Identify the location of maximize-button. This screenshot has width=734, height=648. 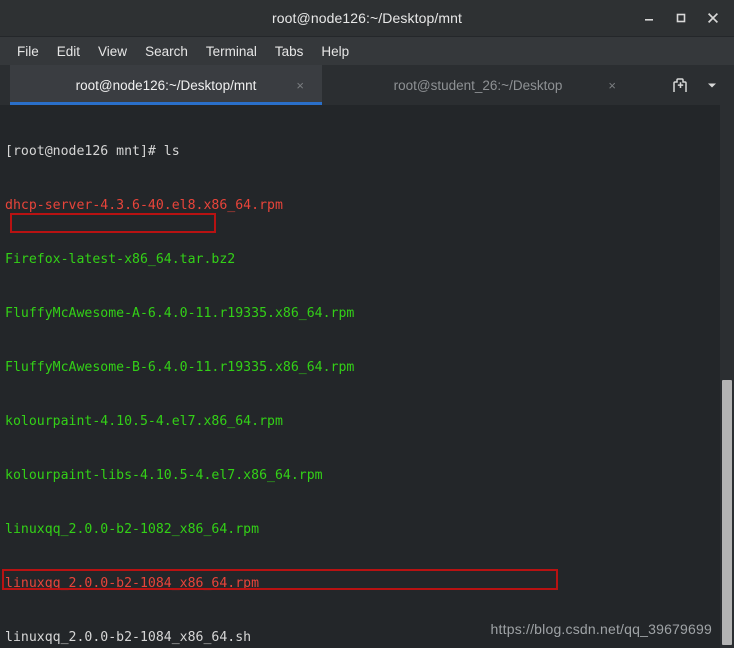
(681, 18).